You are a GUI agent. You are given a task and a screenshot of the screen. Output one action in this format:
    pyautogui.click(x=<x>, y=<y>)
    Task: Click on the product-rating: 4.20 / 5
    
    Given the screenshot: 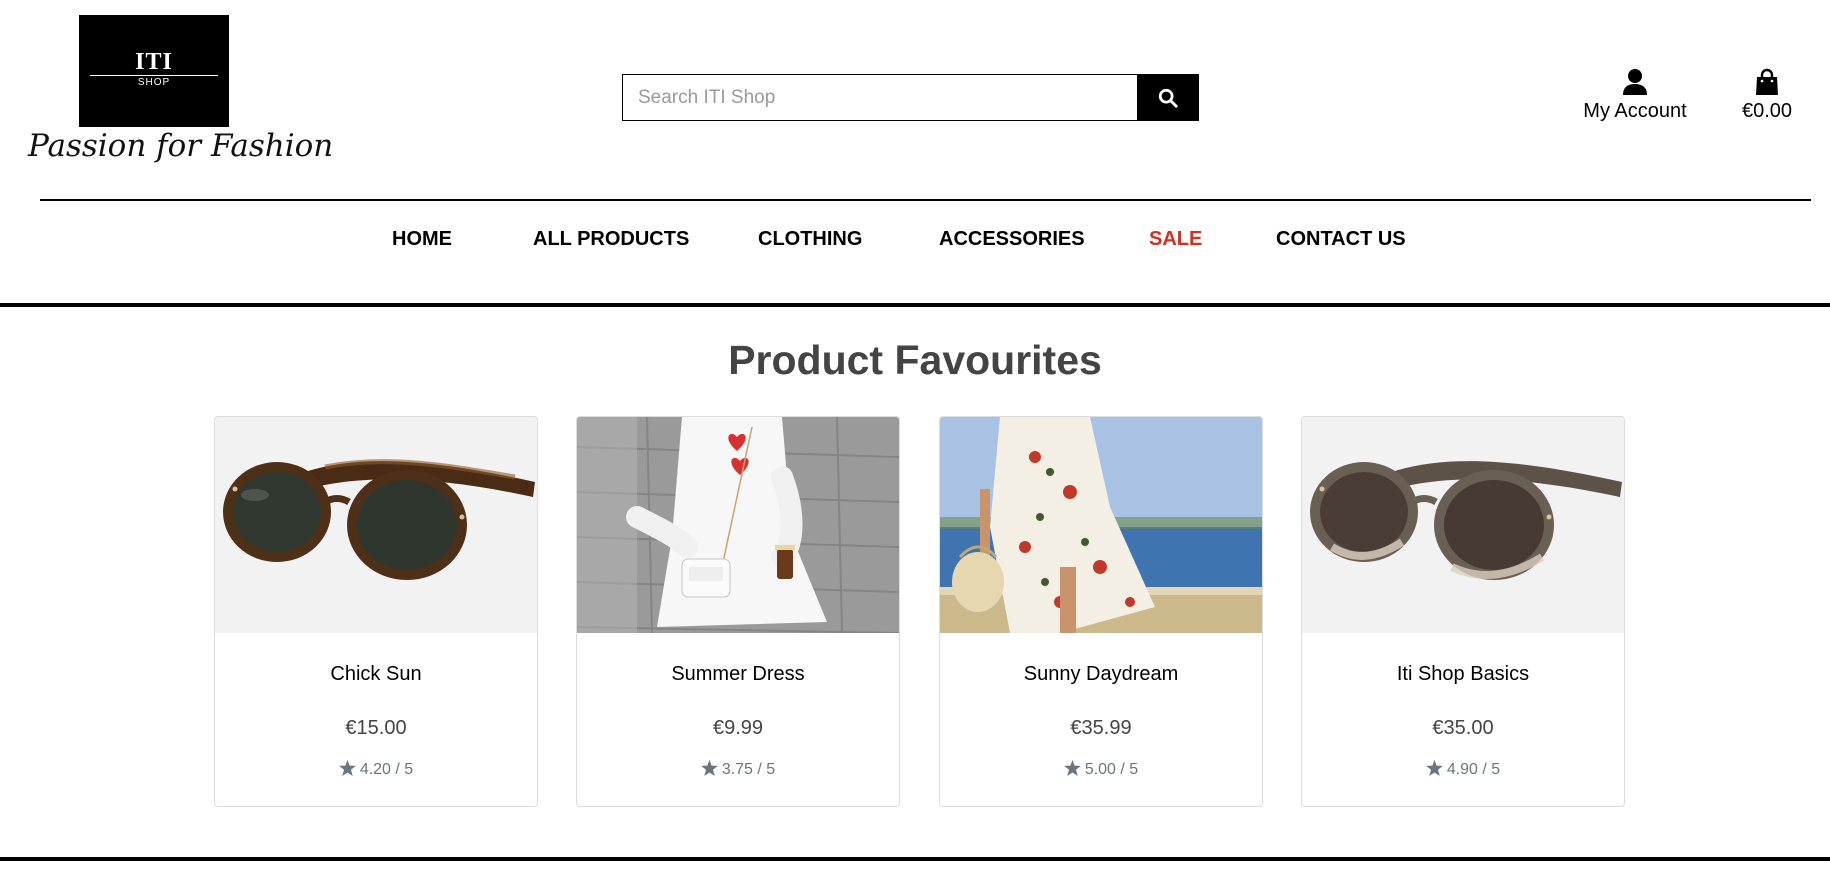 What is the action you would take?
    pyautogui.click(x=376, y=769)
    